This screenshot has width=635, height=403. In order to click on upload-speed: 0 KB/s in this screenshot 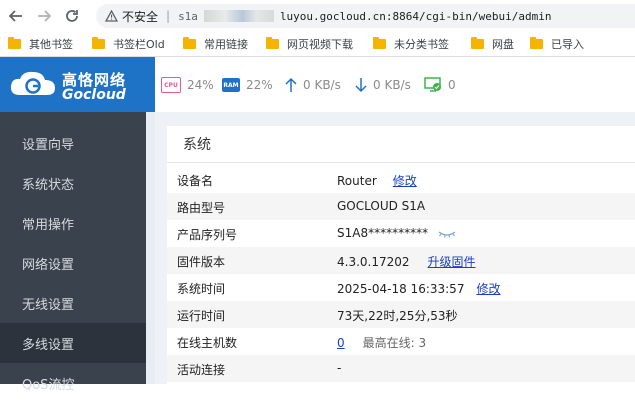, I will do `click(313, 85)`.